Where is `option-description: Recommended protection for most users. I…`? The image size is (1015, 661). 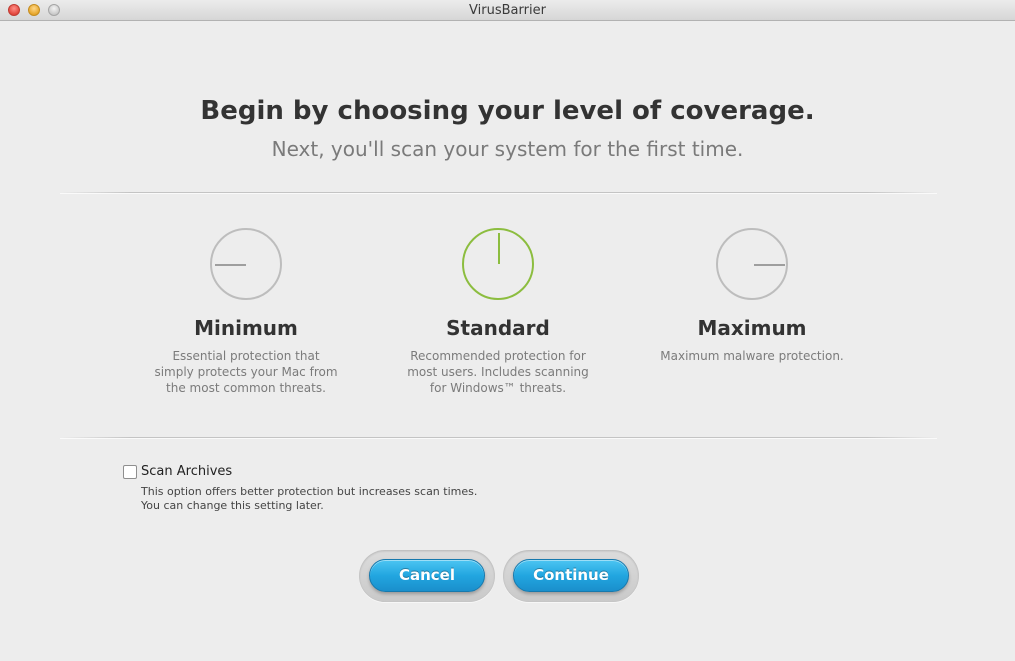
option-description: Recommended protection for most users. I… is located at coordinates (498, 372).